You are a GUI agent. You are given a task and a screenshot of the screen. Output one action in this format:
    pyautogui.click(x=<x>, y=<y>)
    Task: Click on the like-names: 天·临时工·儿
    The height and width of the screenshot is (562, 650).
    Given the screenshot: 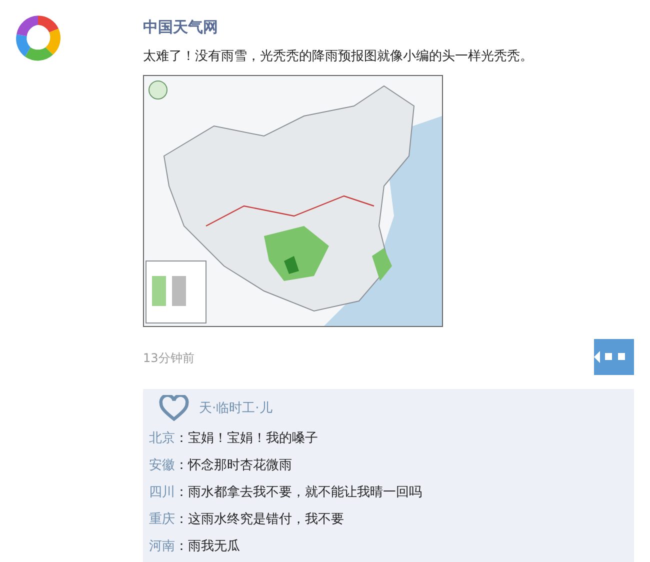 What is the action you would take?
    pyautogui.click(x=235, y=408)
    